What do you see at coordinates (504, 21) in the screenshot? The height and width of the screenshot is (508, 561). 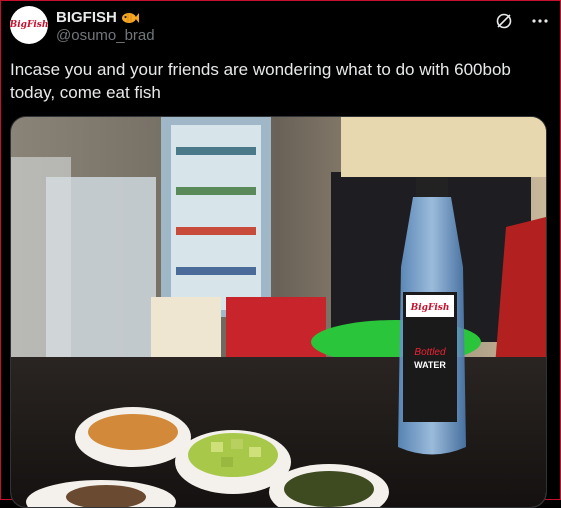 I see `grok-icon` at bounding box center [504, 21].